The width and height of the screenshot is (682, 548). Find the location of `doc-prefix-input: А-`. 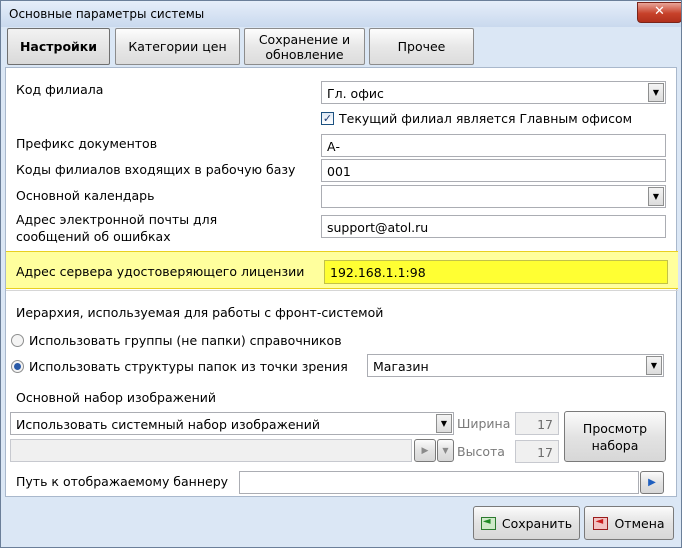

doc-prefix-input: А- is located at coordinates (493, 145).